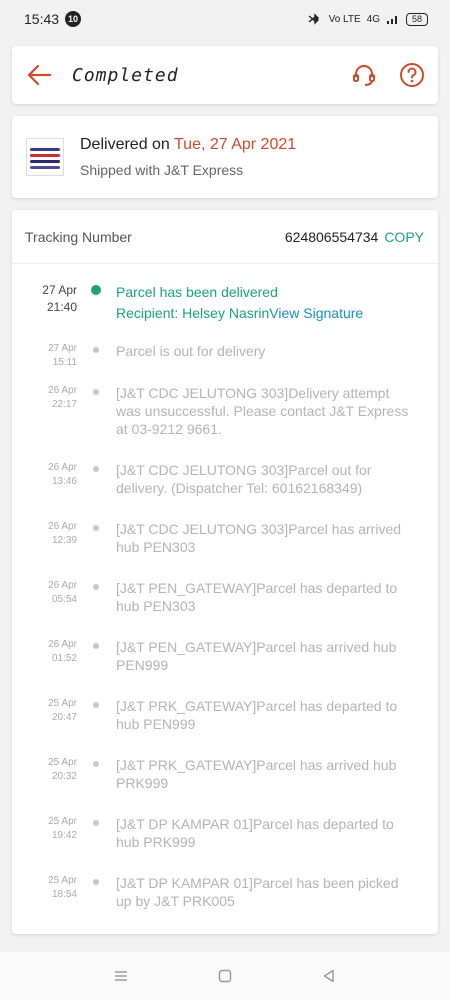 Image resolution: width=450 pixels, height=1000 pixels. What do you see at coordinates (51, 888) in the screenshot?
I see `event-datetime: 25 Apr 18:54` at bounding box center [51, 888].